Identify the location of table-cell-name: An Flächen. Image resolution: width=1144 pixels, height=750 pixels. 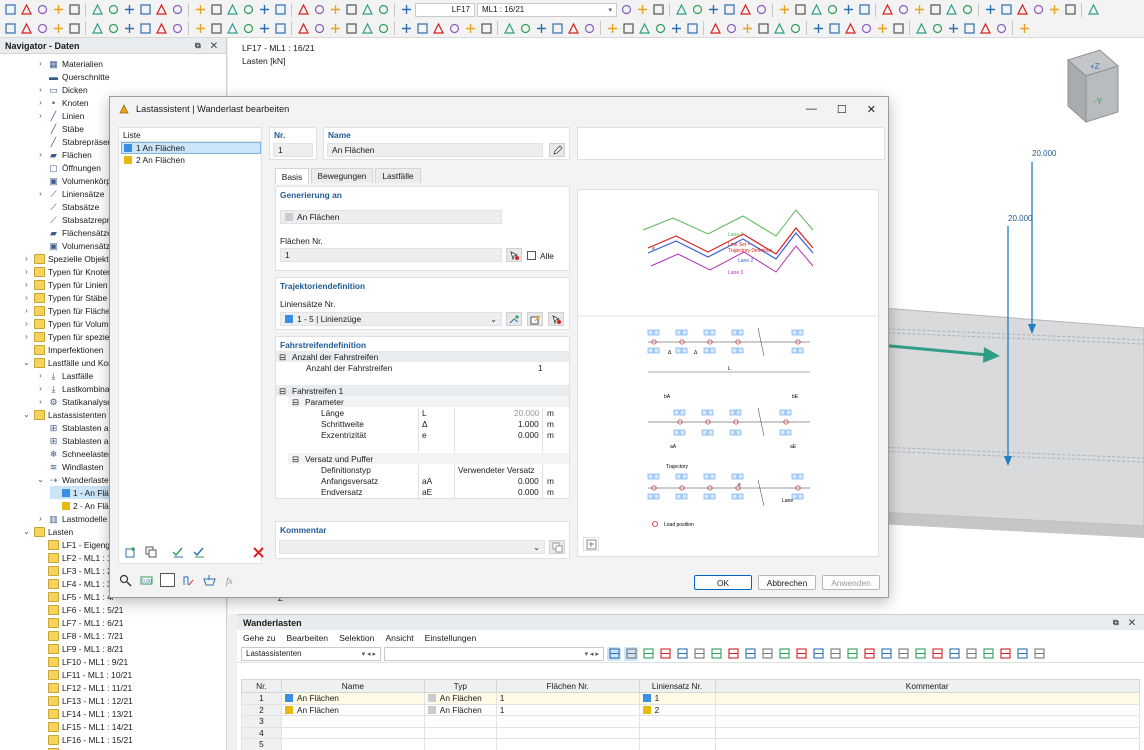
(352, 709).